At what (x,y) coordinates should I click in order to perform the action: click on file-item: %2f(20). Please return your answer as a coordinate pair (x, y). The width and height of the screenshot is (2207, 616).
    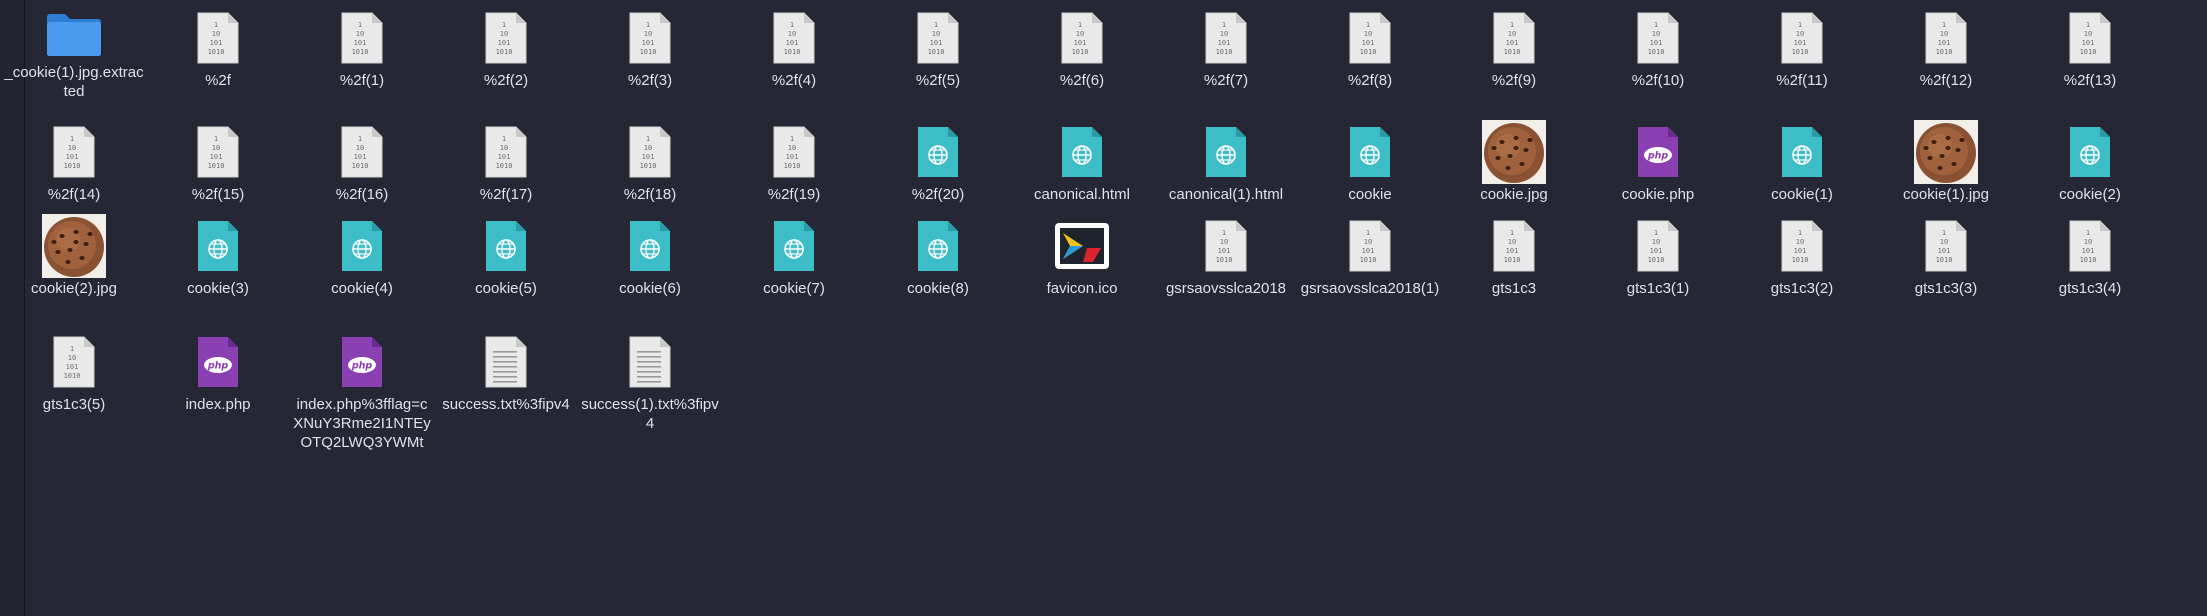
    Looking at the image, I should click on (938, 162).